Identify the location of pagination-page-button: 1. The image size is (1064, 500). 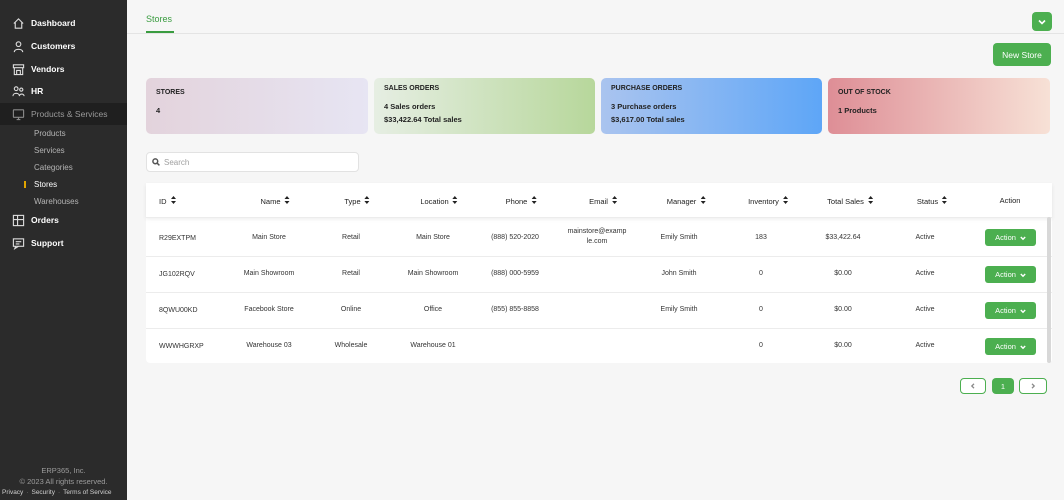
(1003, 386).